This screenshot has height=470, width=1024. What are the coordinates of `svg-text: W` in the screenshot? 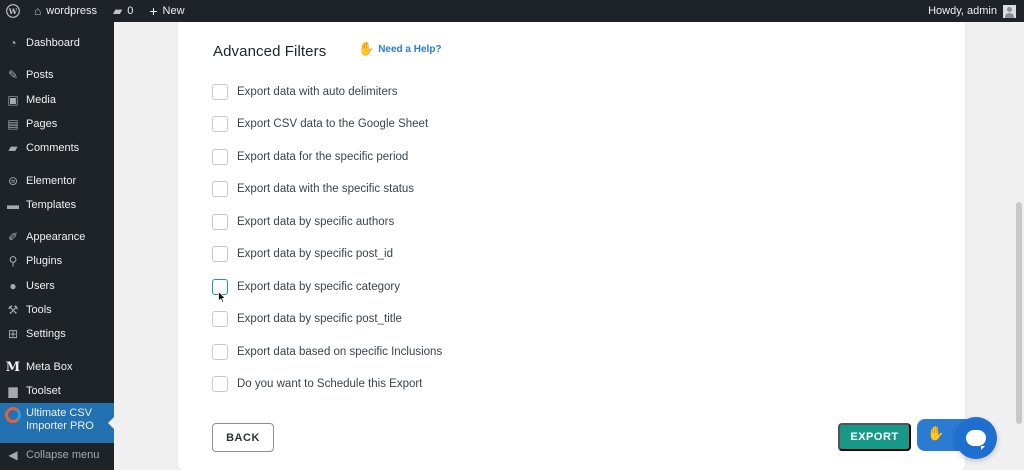 It's located at (13, 11).